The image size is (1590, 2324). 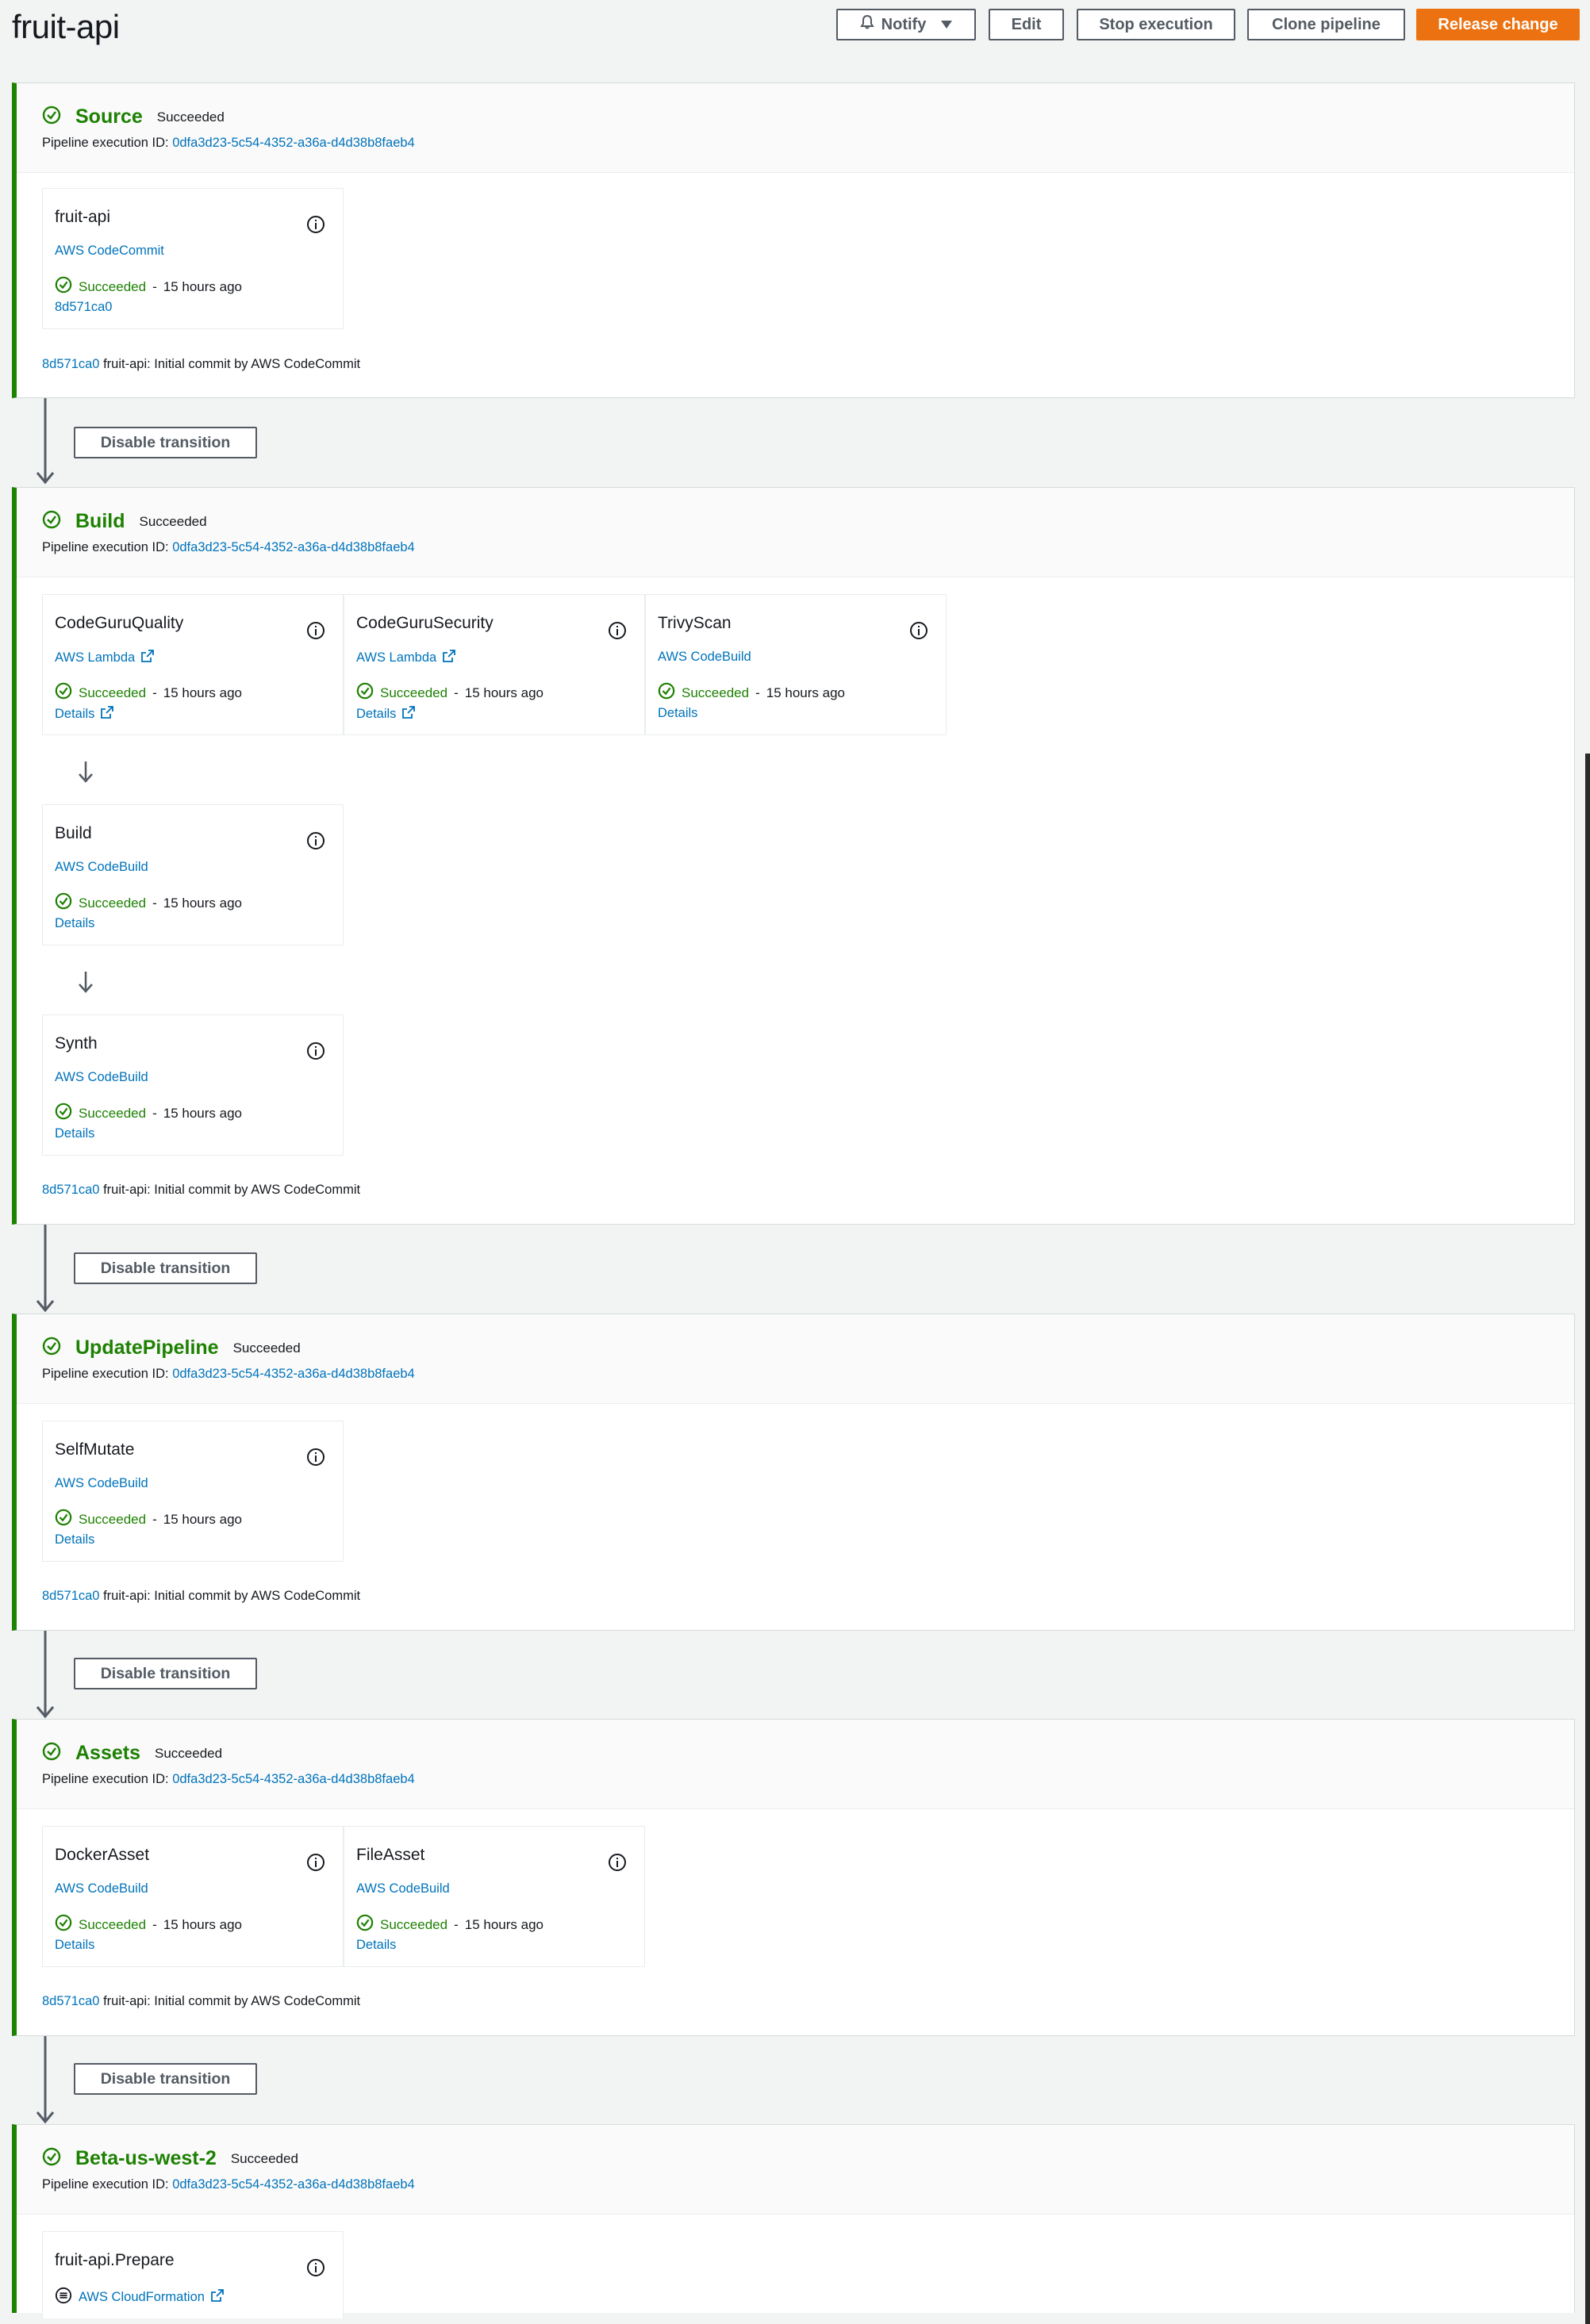 I want to click on stage-name: UpdatePipeline, so click(x=147, y=1348).